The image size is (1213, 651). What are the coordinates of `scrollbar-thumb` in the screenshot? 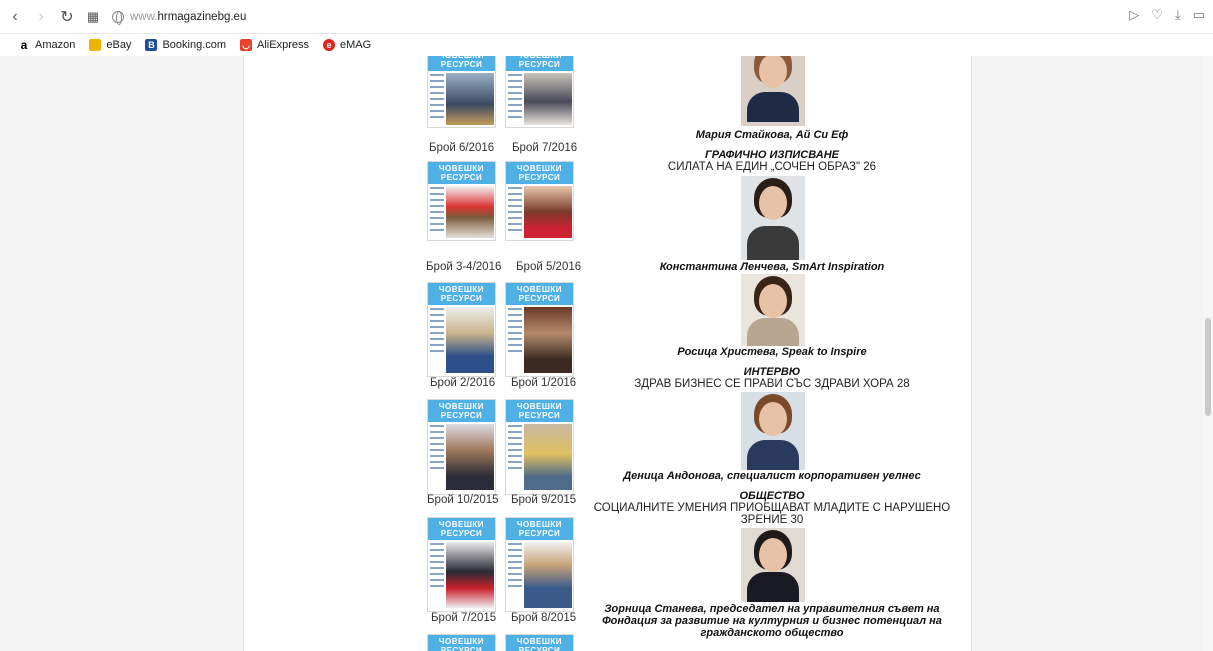 It's located at (1208, 367).